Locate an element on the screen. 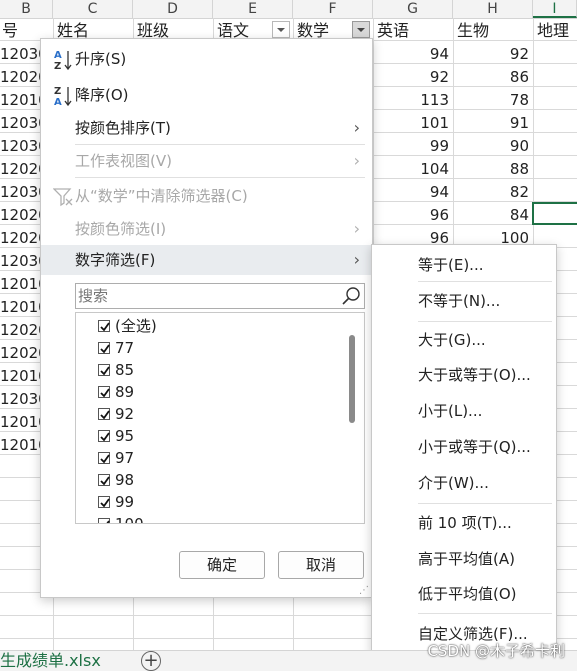 The width and height of the screenshot is (577, 671). number-filters-label: 数字筛选(F) is located at coordinates (115, 260).